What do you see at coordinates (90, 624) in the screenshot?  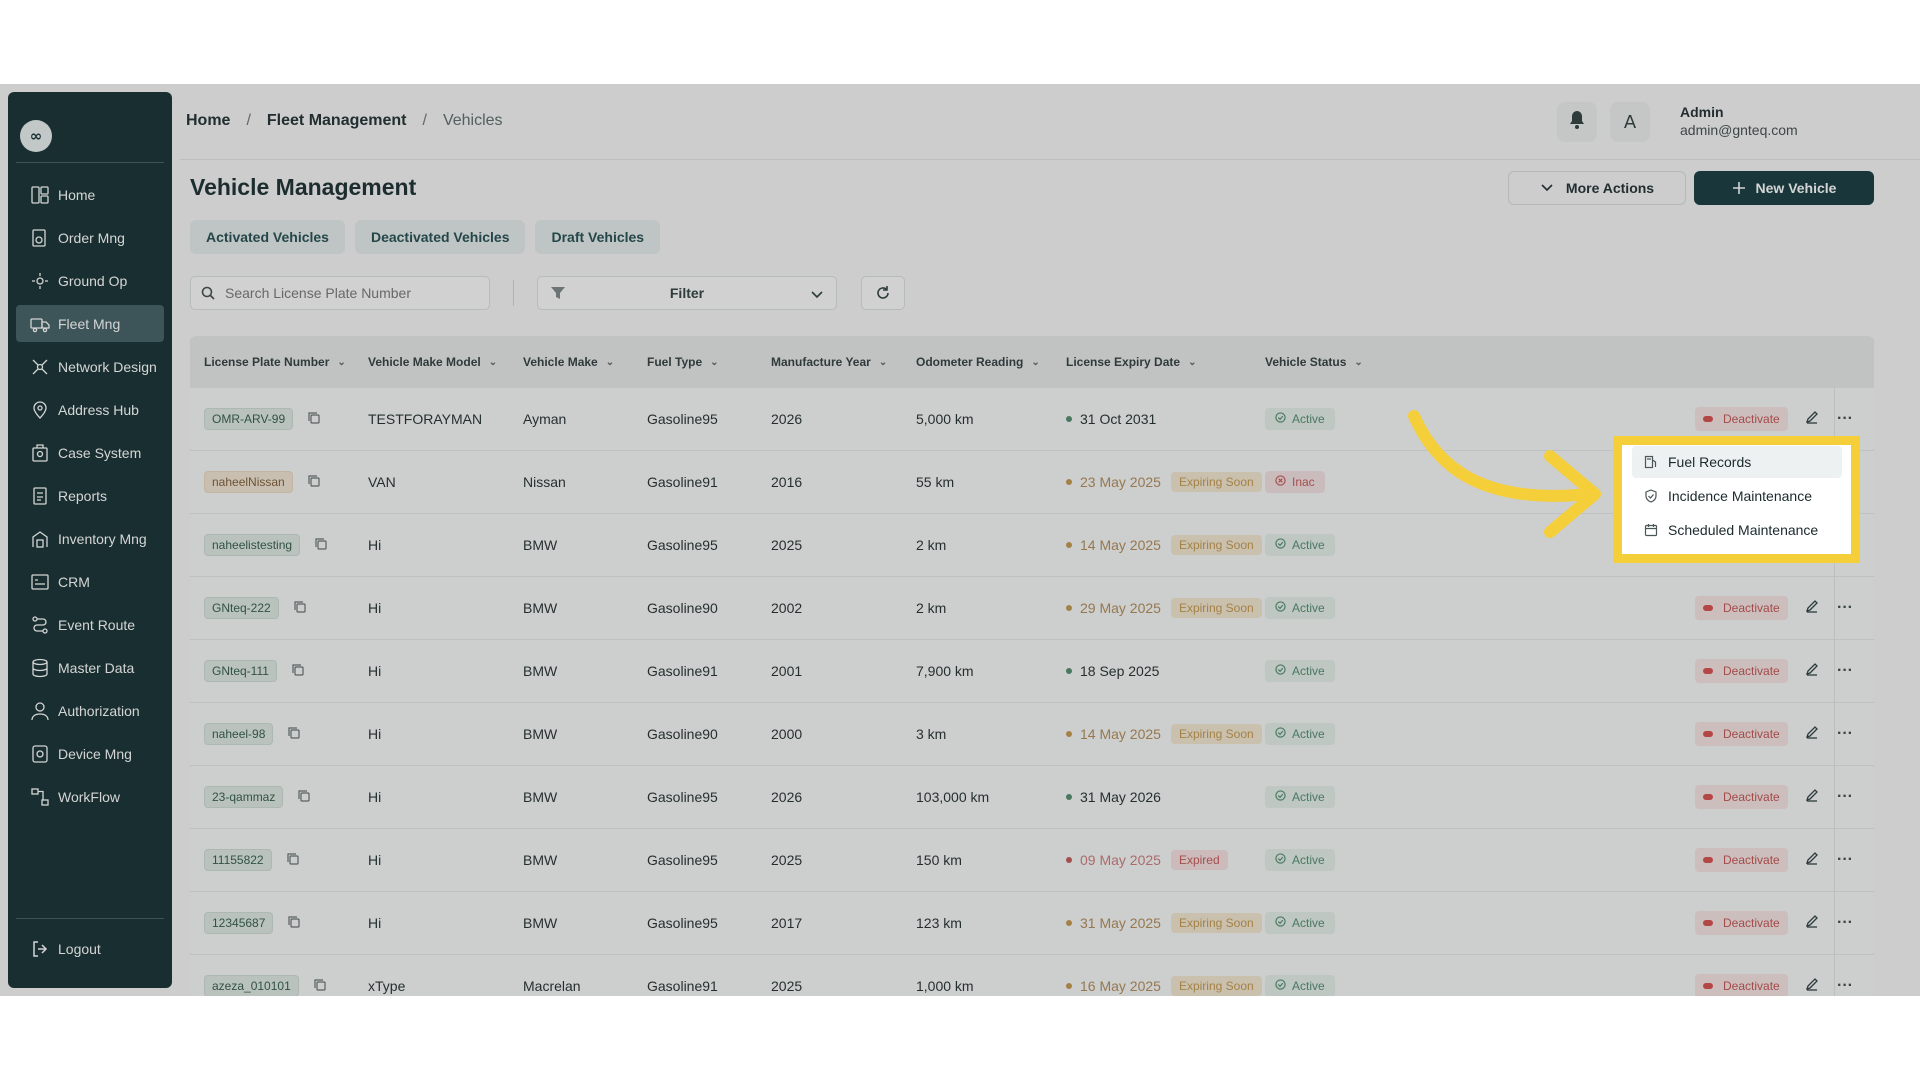 I see `sidebar-item-event-route: Event Route` at bounding box center [90, 624].